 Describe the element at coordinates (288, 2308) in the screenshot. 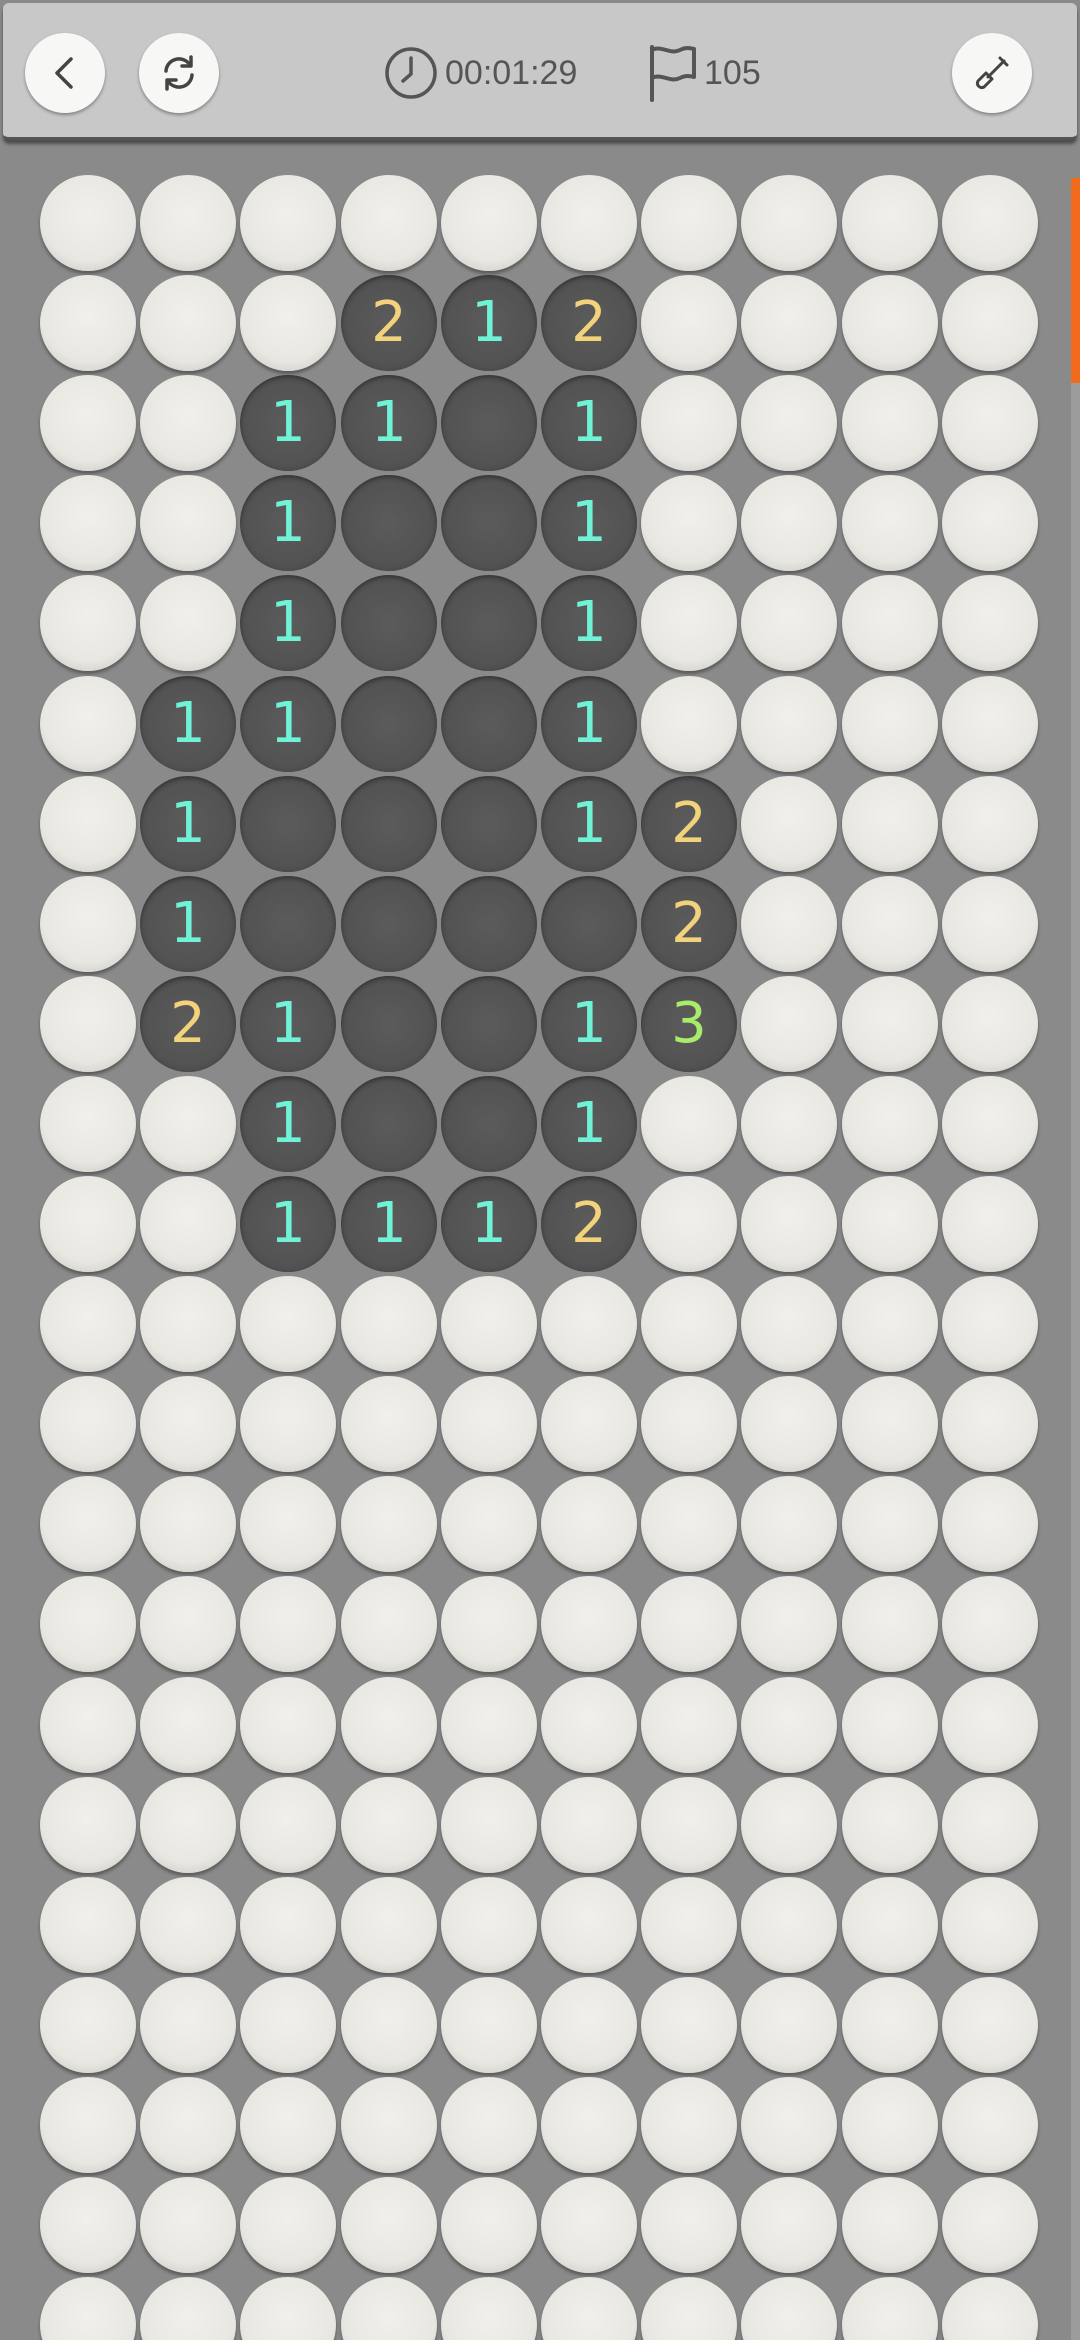

I see `board-cell-r22-c3` at that location.